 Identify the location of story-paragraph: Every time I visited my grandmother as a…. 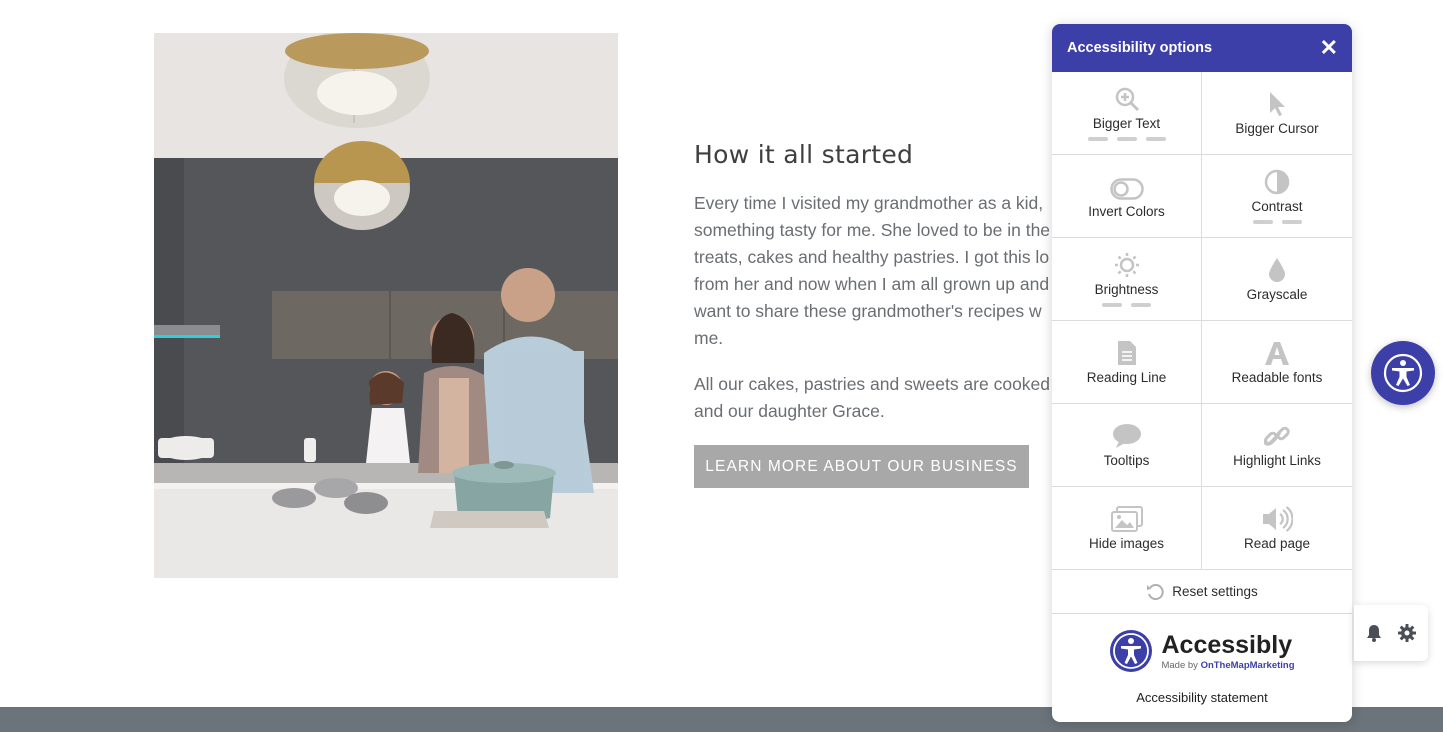
(904, 271).